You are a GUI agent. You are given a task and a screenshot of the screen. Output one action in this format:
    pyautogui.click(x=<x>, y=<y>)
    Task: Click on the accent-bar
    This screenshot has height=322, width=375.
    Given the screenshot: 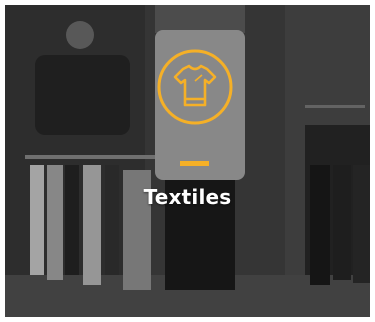 What is the action you would take?
    pyautogui.click(x=194, y=163)
    